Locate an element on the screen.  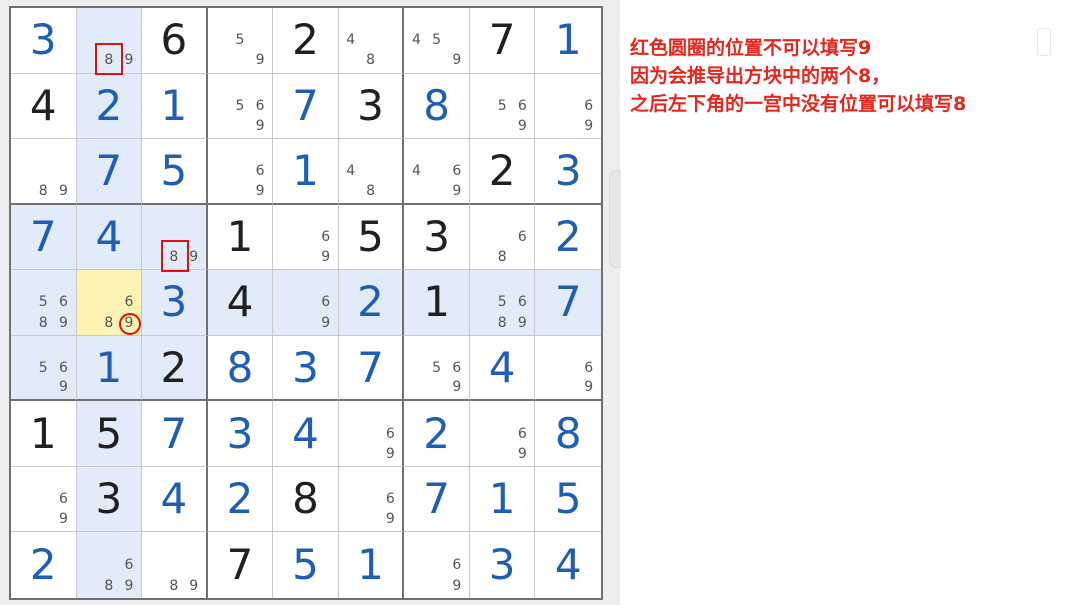
sudoku-cell: 59 is located at coordinates (240, 41).